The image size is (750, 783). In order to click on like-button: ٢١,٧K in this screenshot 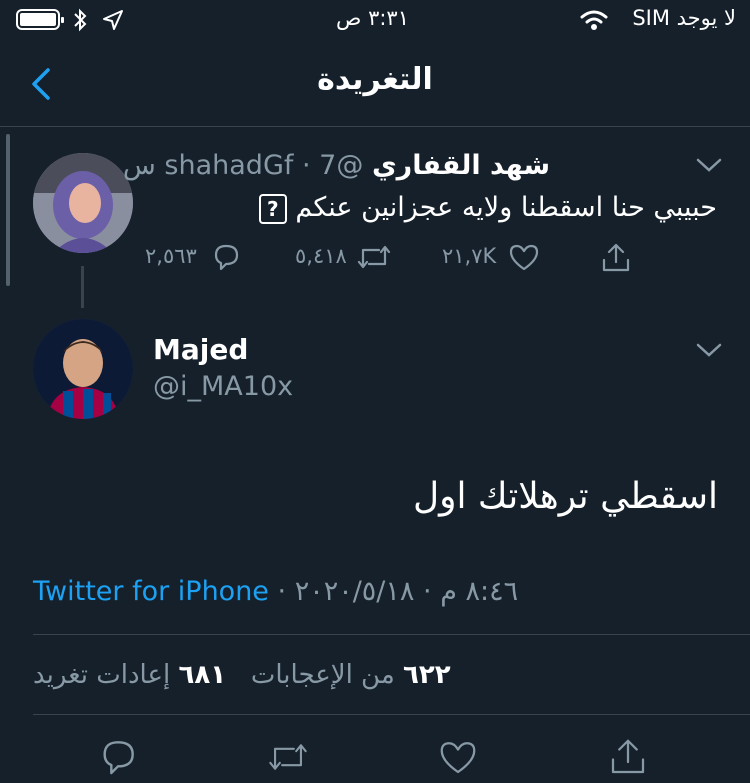, I will do `click(492, 258)`.